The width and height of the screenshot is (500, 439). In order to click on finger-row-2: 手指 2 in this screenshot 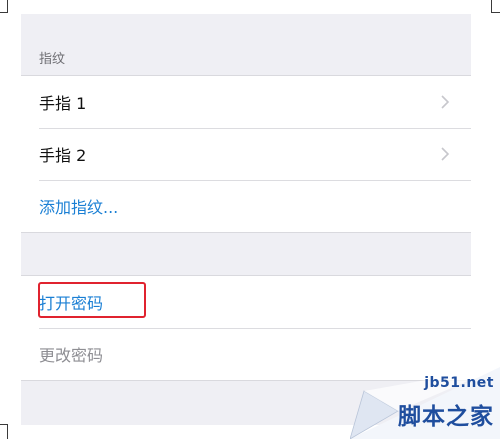, I will do `click(246, 154)`.